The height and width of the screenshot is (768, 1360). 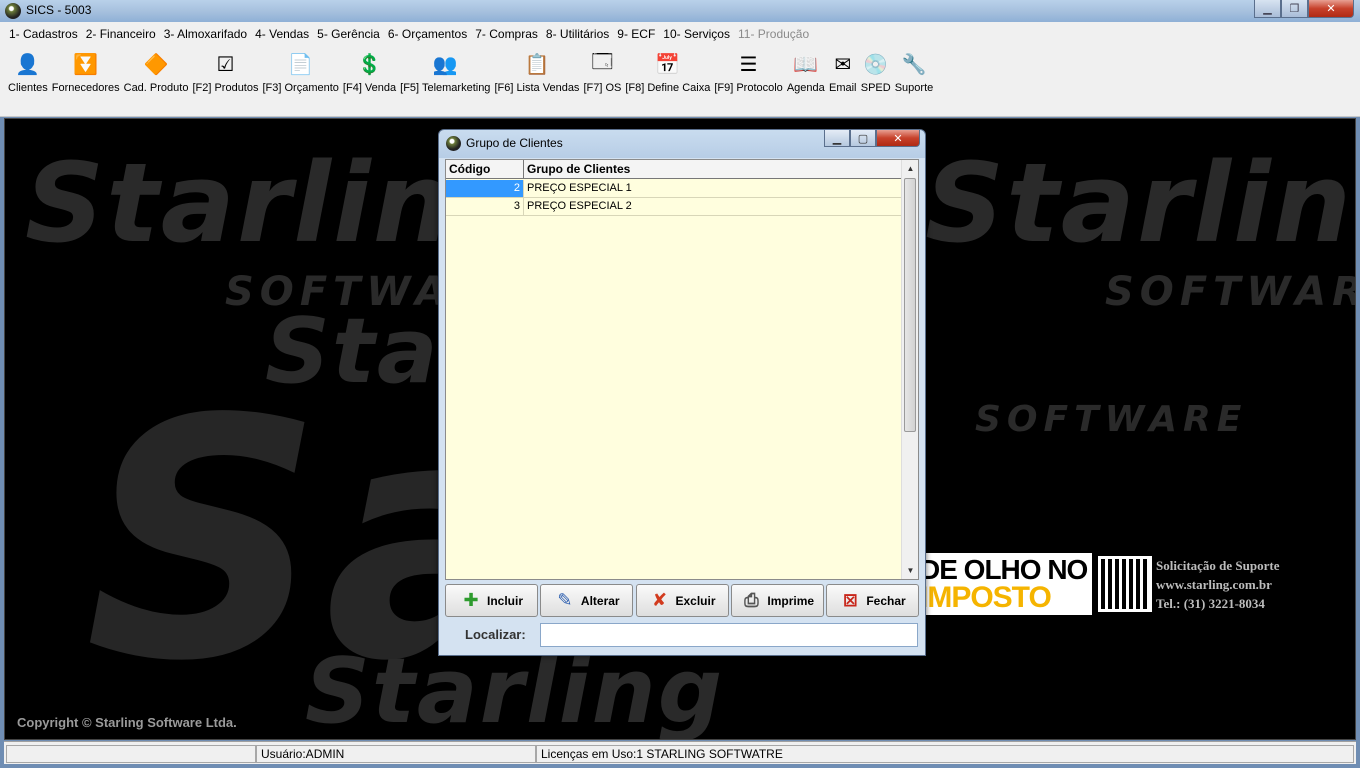 I want to click on incluir-button: ✚ Incluir, so click(x=491, y=600).